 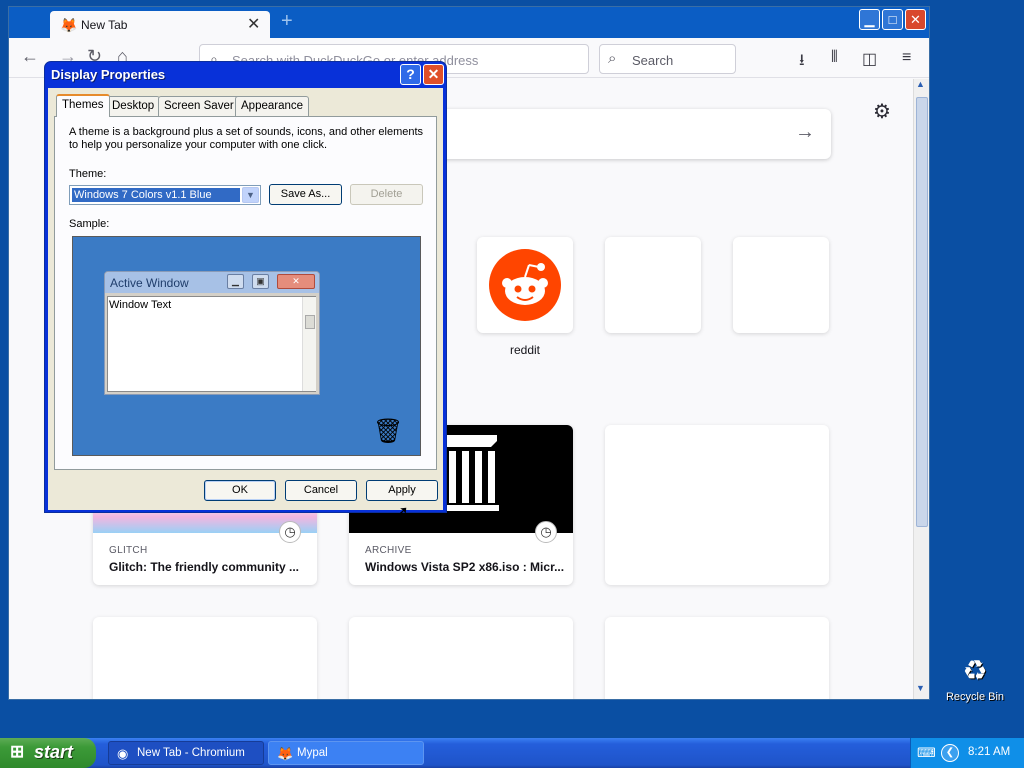 What do you see at coordinates (967, 753) in the screenshot?
I see `system-tray: ⌨ ❮ 8:21 AM` at bounding box center [967, 753].